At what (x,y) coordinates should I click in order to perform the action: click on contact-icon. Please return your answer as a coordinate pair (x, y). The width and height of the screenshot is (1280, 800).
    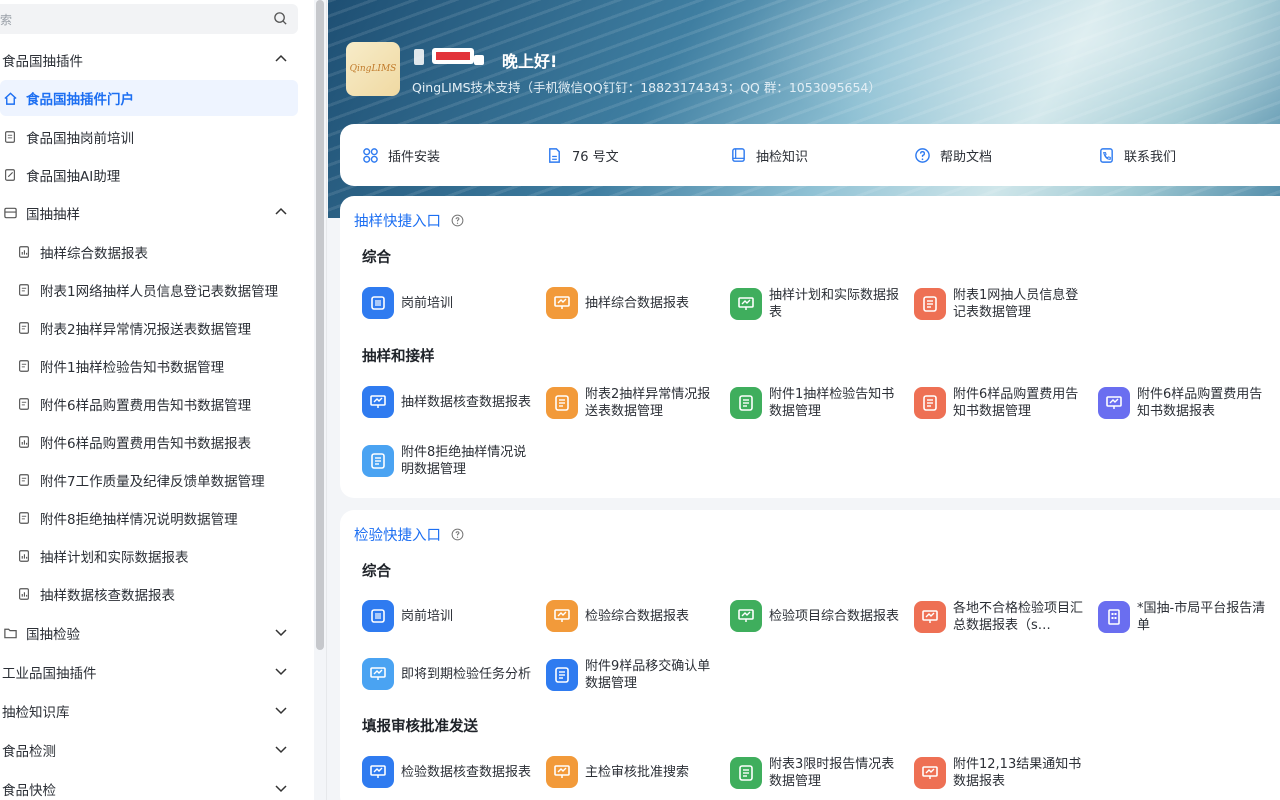
    Looking at the image, I should click on (1107, 156).